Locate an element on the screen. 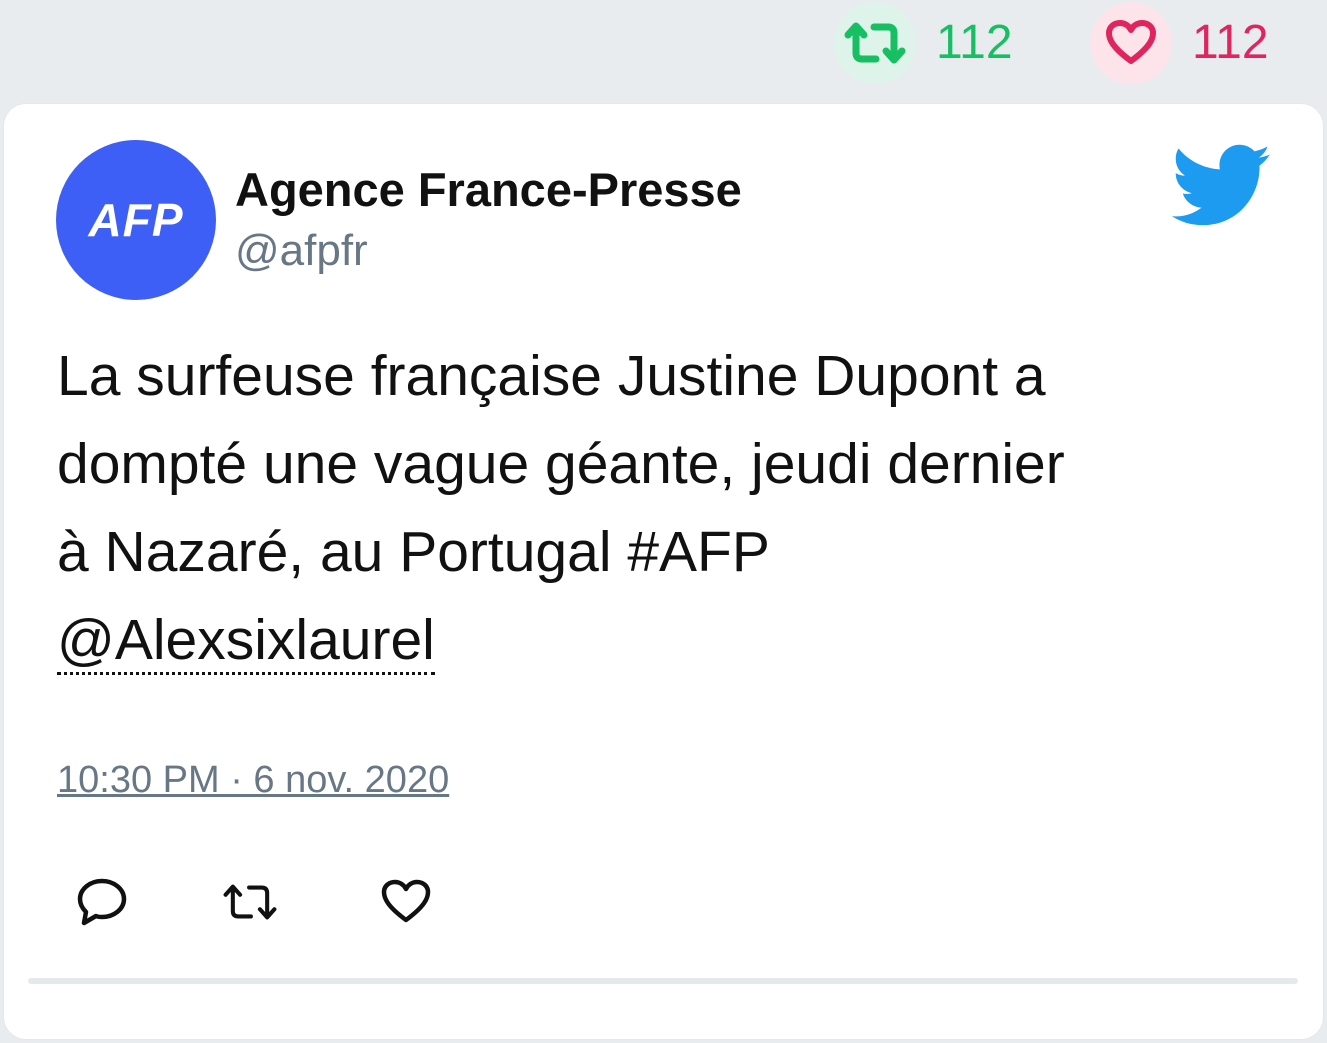 This screenshot has height=1043, width=1327. reply-button is located at coordinates (102, 902).